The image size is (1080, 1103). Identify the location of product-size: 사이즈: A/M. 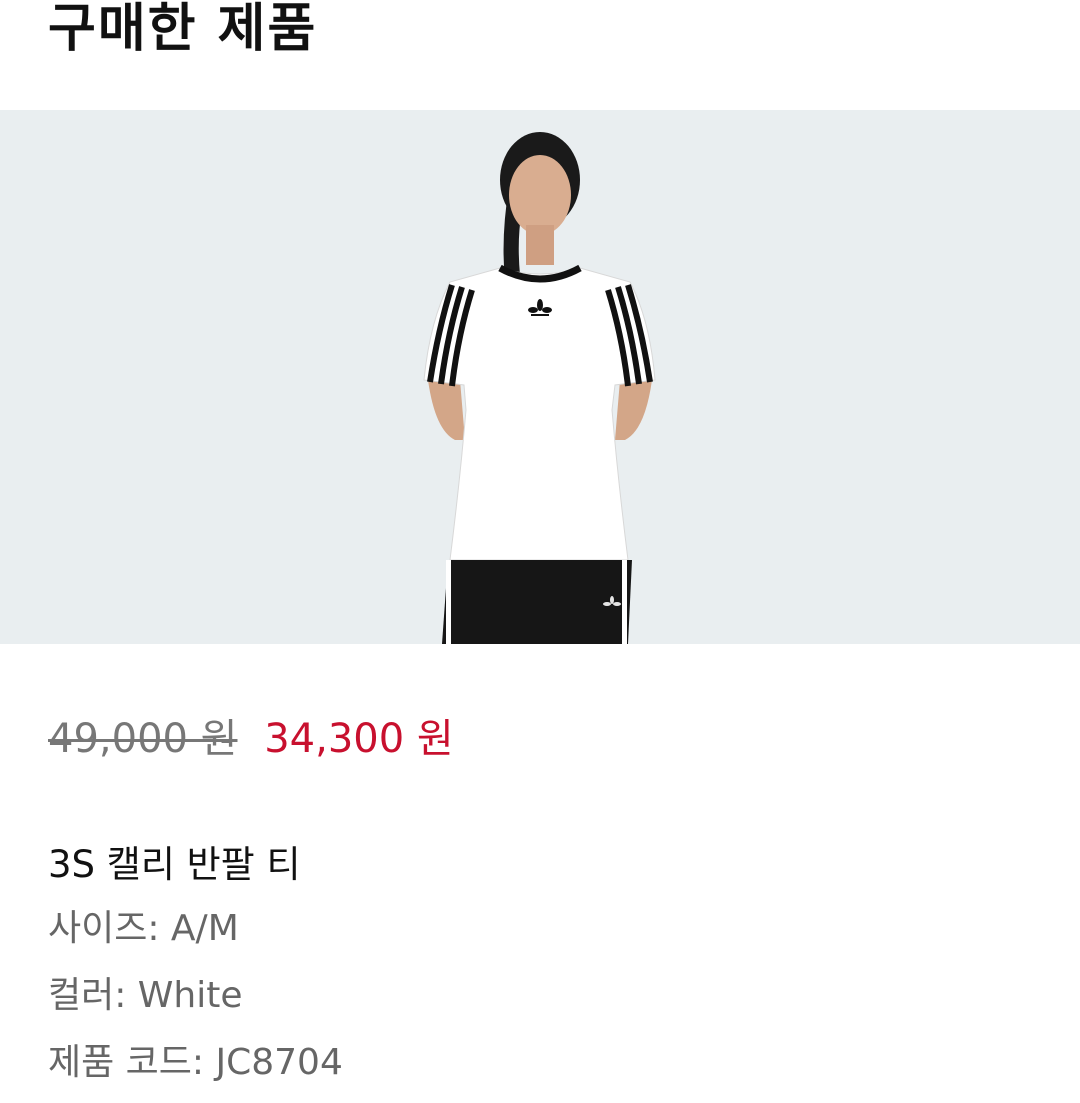
(143, 928).